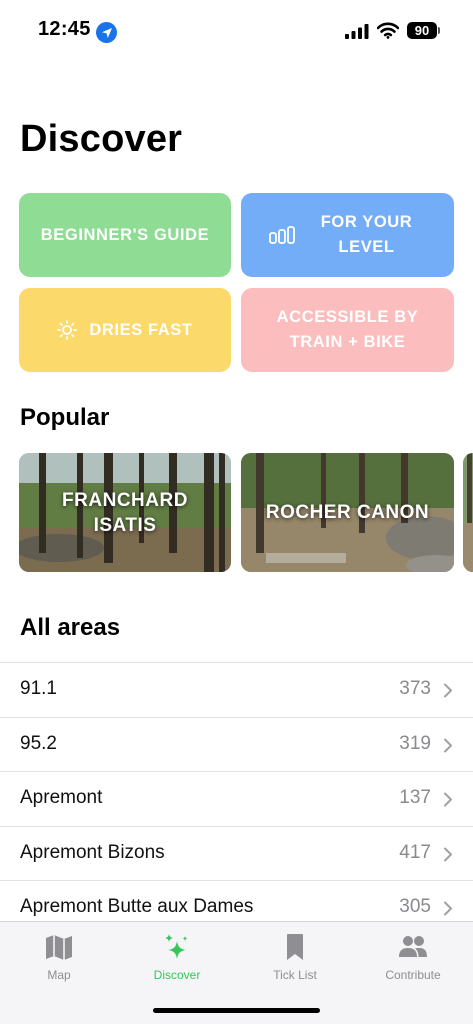 The height and width of the screenshot is (1024, 473). I want to click on tab-contribute: Contribute, so click(413, 957).